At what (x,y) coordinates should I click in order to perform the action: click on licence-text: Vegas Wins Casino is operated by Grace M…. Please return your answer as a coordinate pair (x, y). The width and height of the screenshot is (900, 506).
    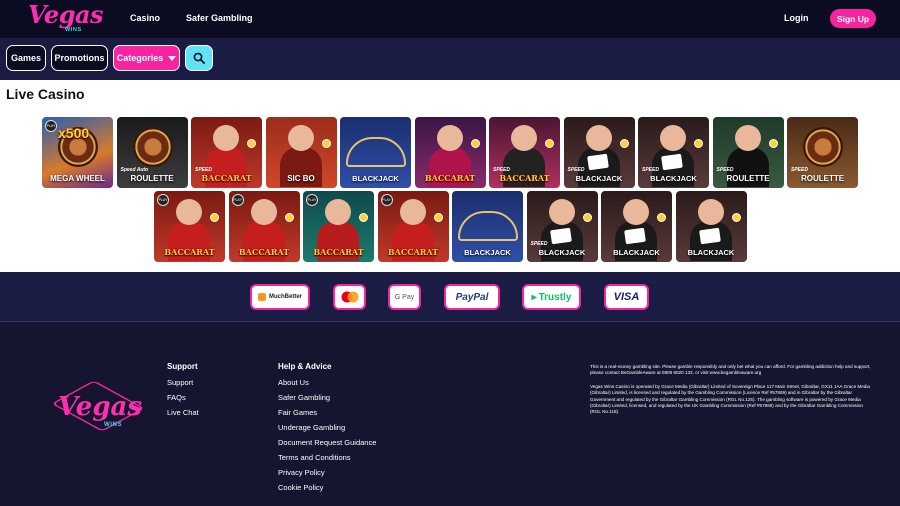
    Looking at the image, I should click on (730, 399).